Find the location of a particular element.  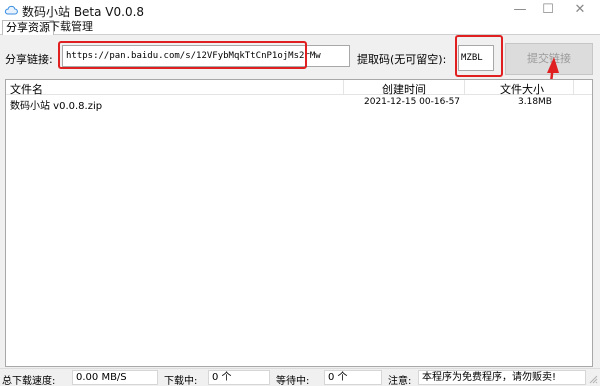

submit-link-button: 提交链接 is located at coordinates (549, 59).